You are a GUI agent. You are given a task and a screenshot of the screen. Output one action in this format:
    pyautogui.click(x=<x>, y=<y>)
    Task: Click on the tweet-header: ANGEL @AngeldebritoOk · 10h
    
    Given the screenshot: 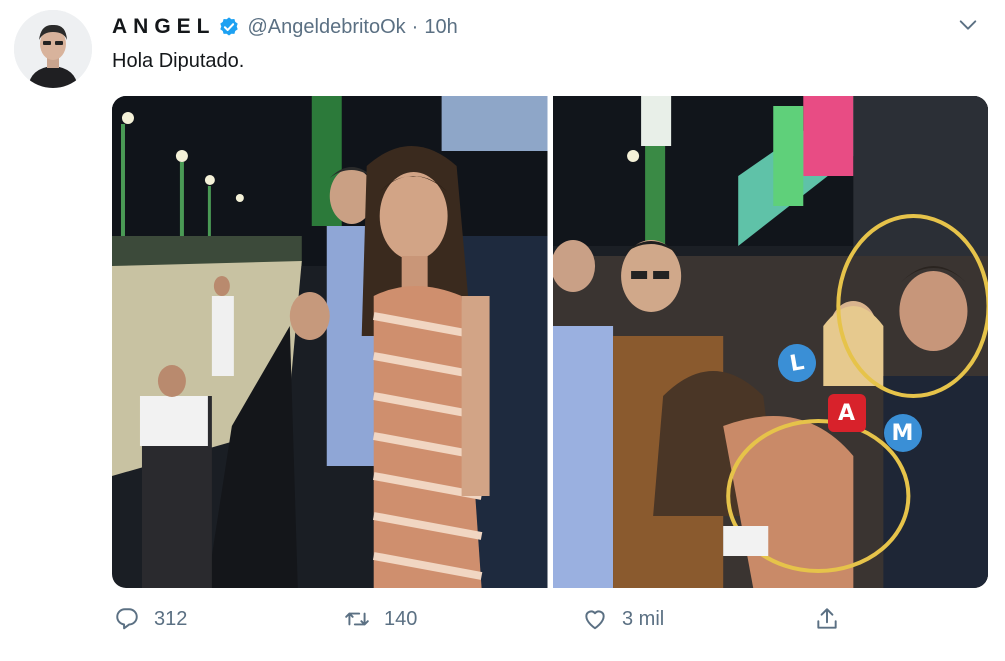 What is the action you would take?
    pyautogui.click(x=285, y=27)
    